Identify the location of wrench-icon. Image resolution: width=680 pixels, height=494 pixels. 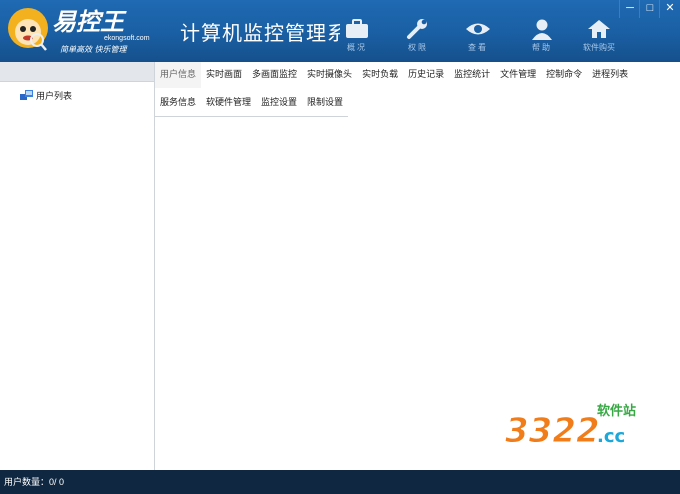
(417, 29).